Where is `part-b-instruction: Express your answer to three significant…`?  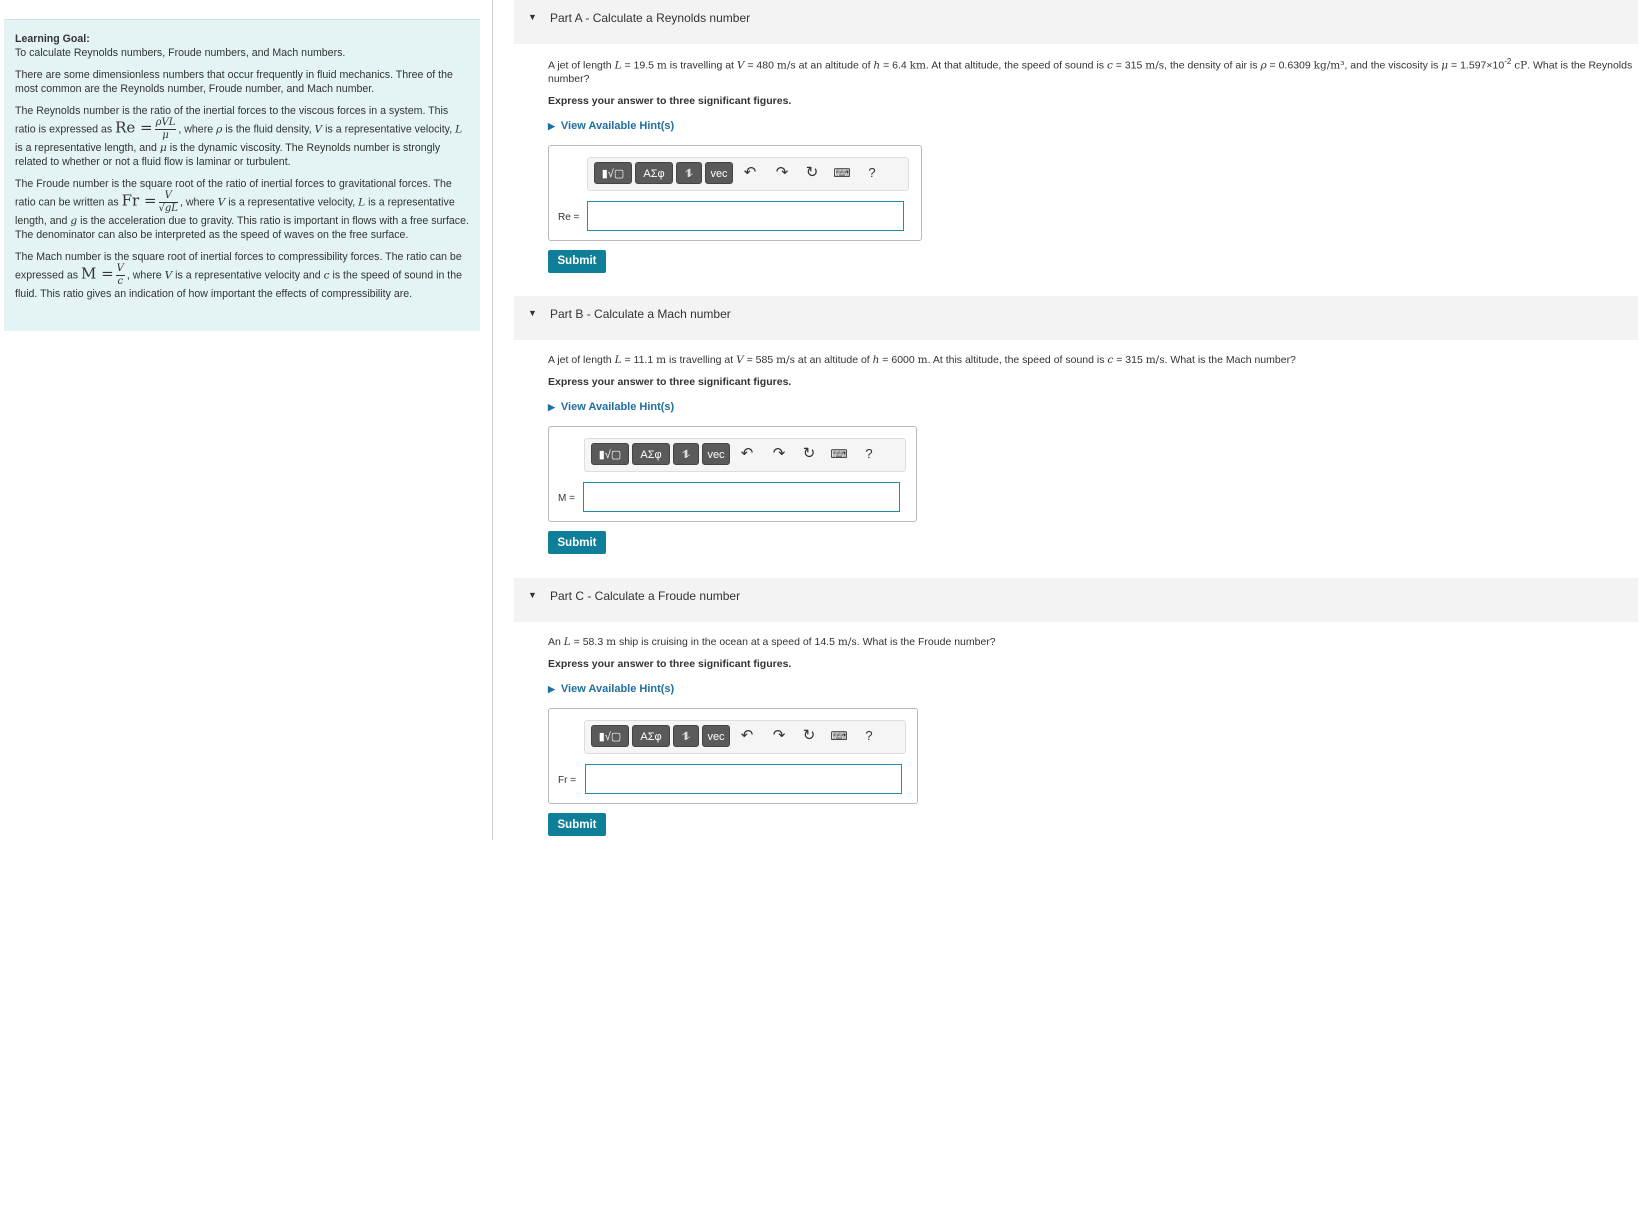
part-b-instruction: Express your answer to three significant… is located at coordinates (670, 382).